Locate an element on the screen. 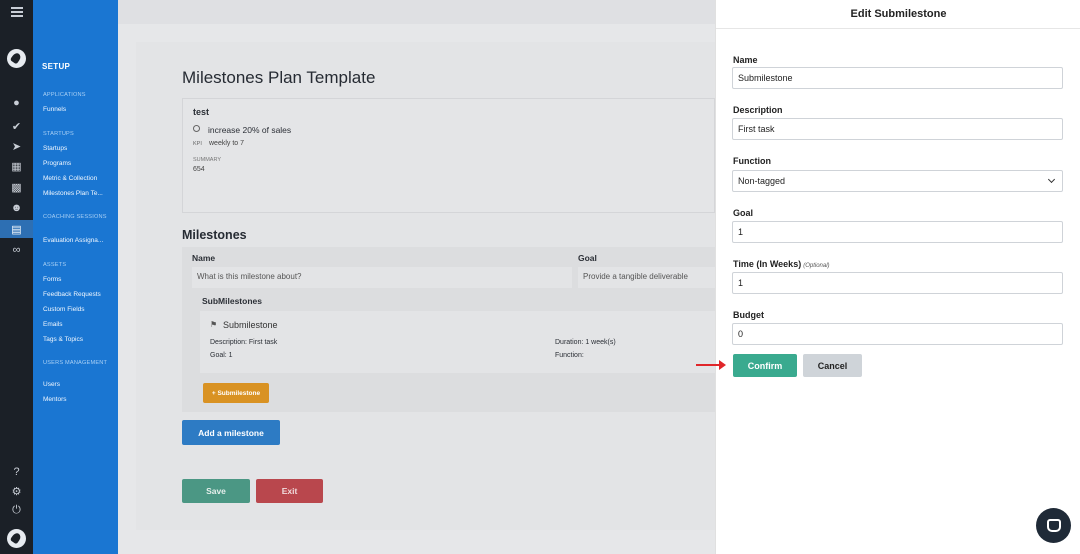 The width and height of the screenshot is (1080, 554). submilestone-name: Submilestone is located at coordinates (250, 325).